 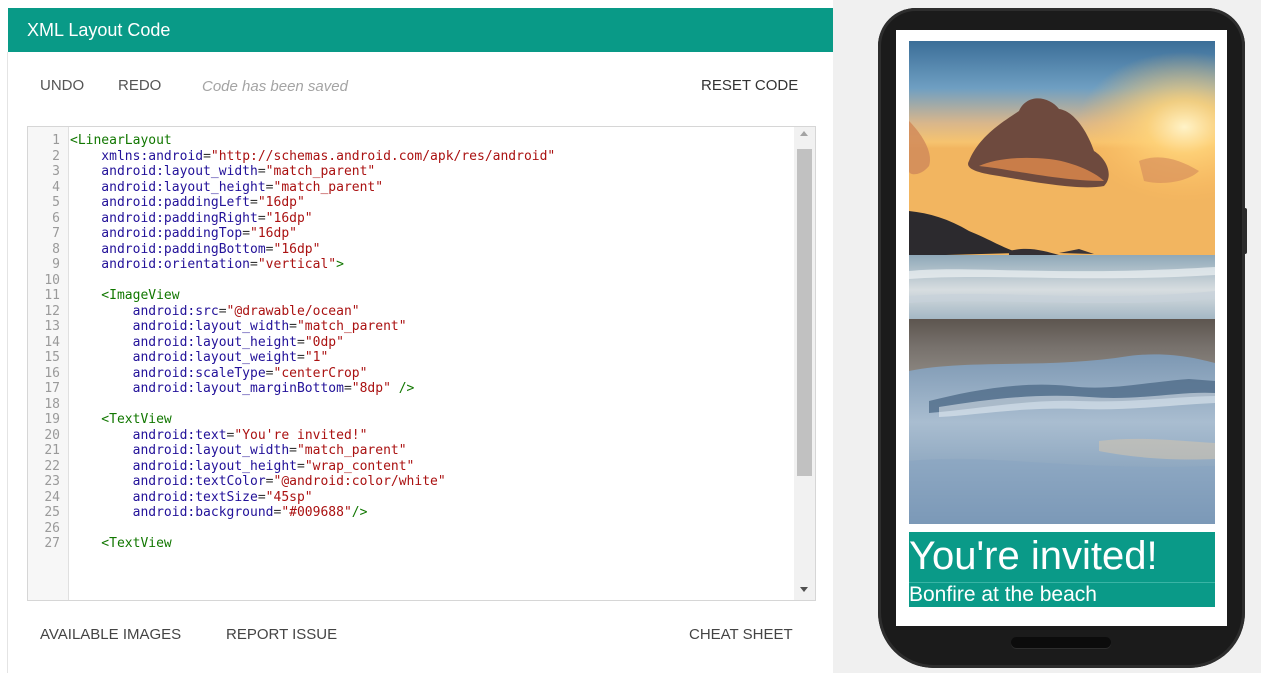 What do you see at coordinates (199, 357) in the screenshot?
I see `code-line-text: android:layout_weight="1"` at bounding box center [199, 357].